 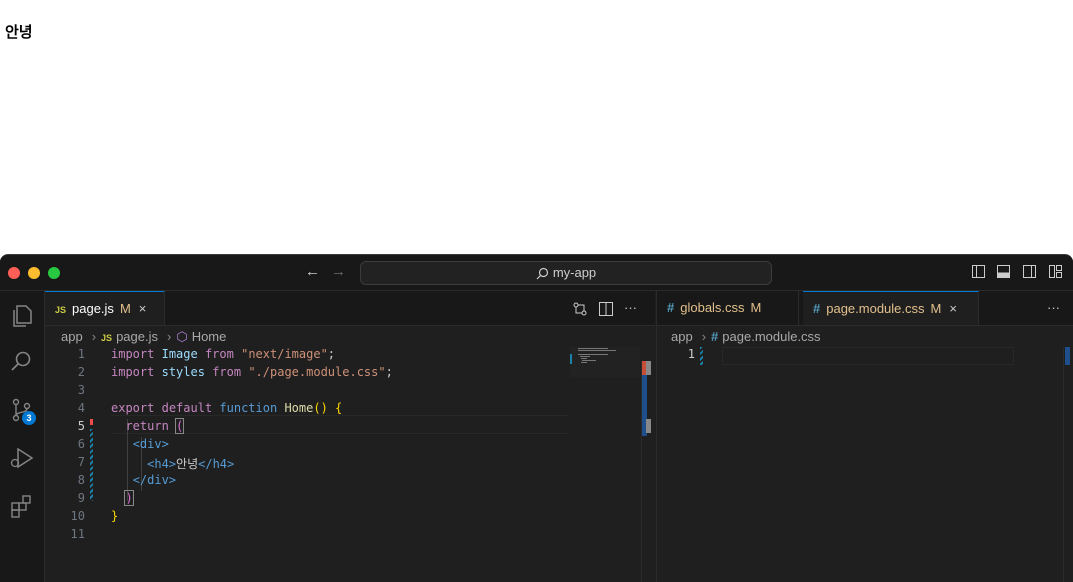 What do you see at coordinates (771, 336) in the screenshot?
I see `breadcrumb-file: page.module.css` at bounding box center [771, 336].